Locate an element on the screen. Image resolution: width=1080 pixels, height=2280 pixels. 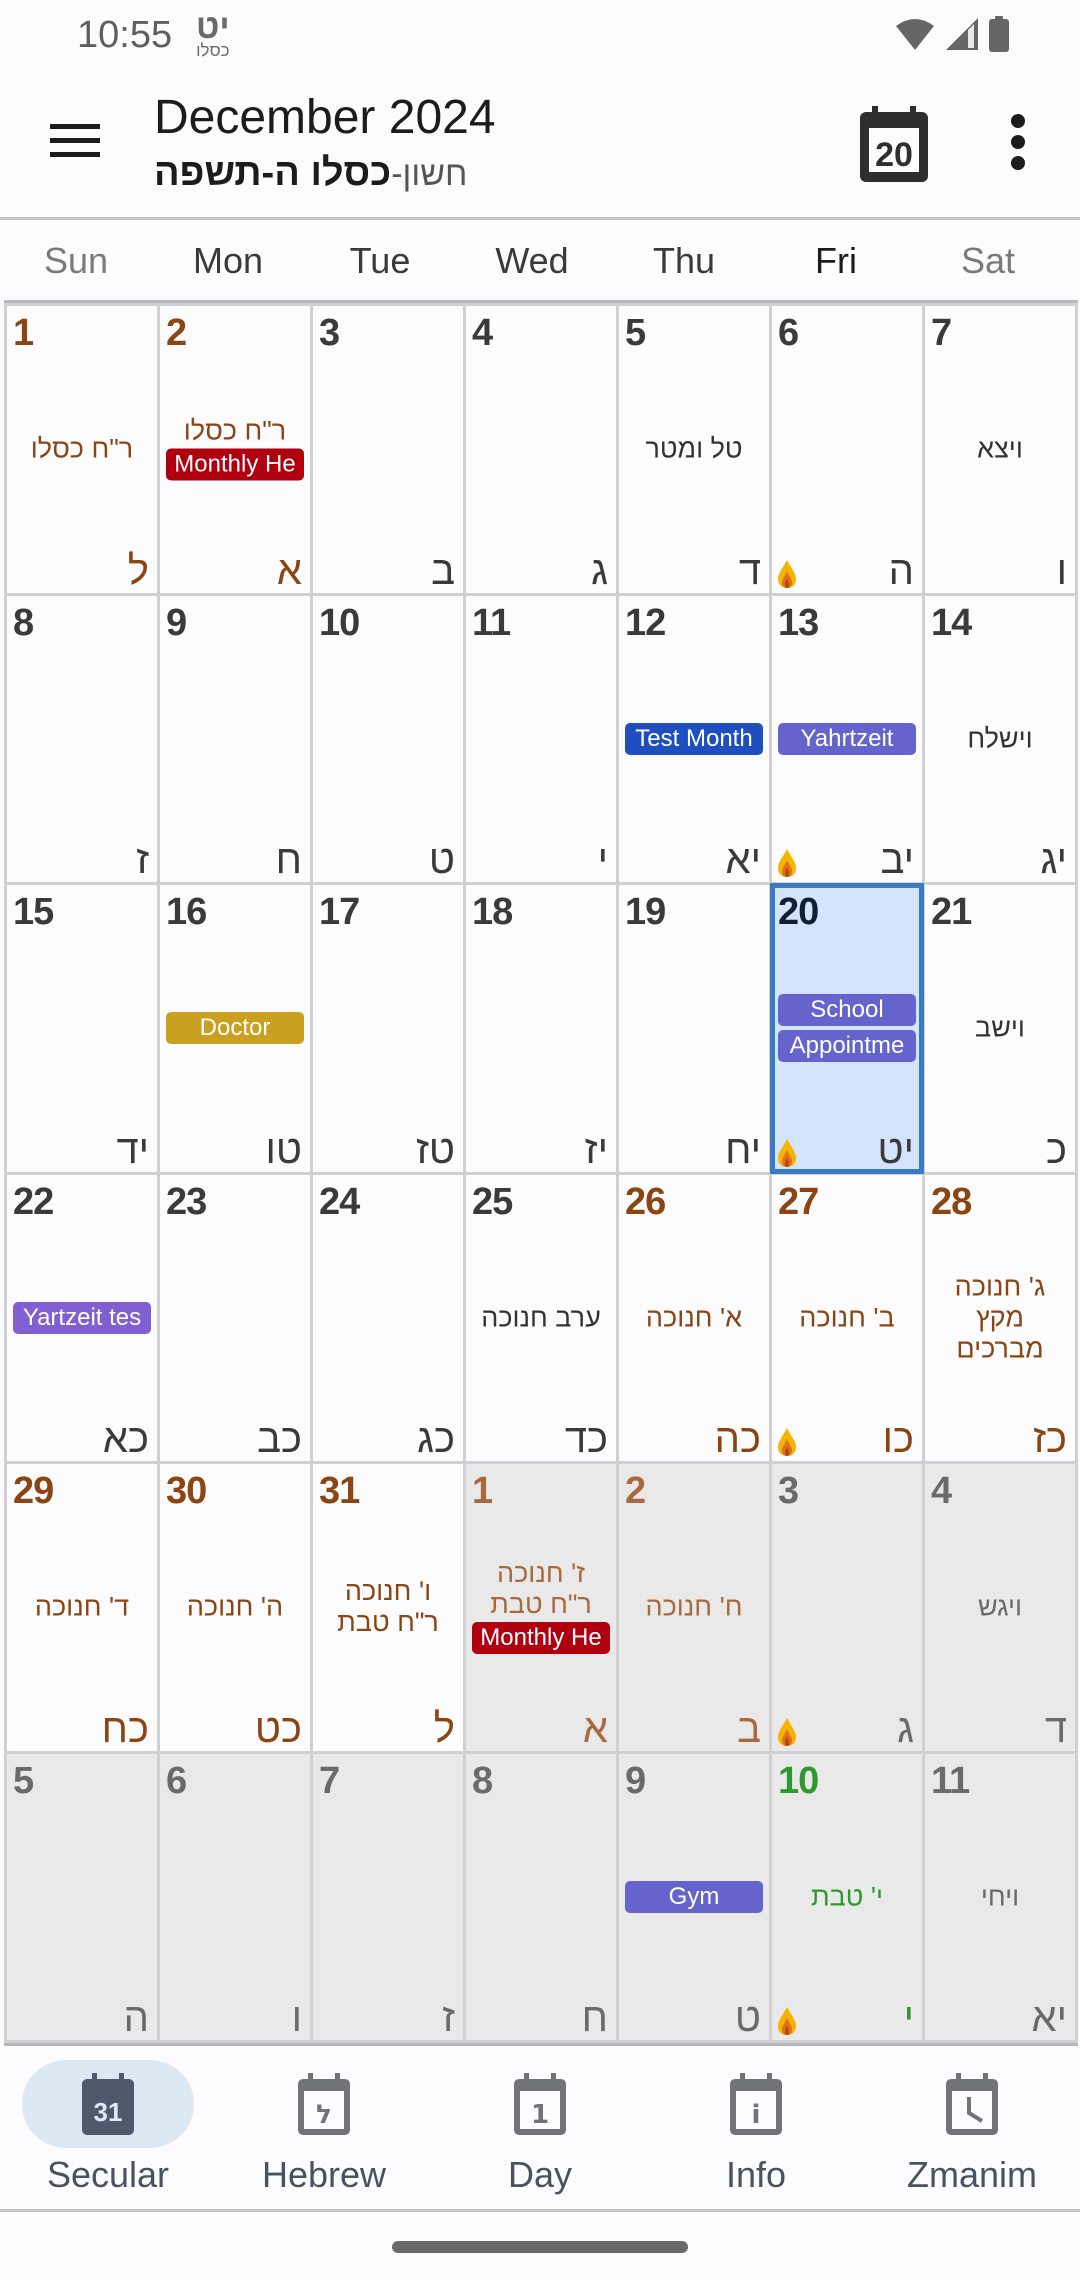
hebrew-annotation: ו' חנוכה is located at coordinates (388, 1591).